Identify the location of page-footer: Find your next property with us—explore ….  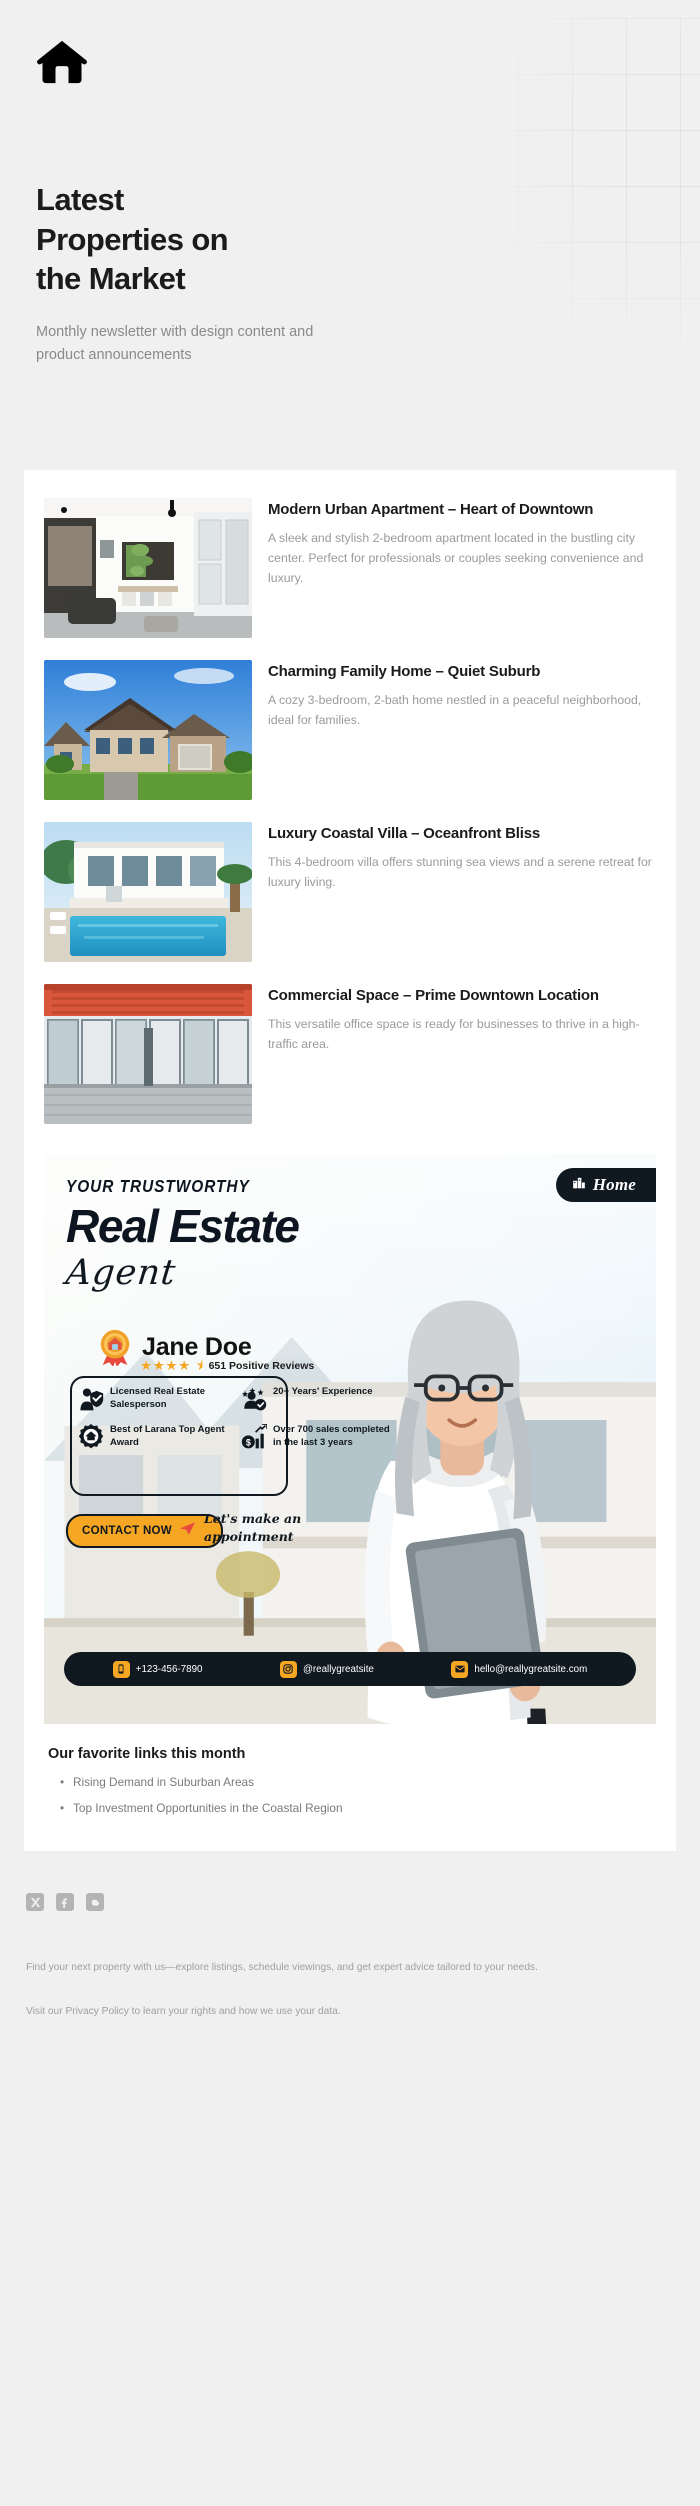
(350, 1955).